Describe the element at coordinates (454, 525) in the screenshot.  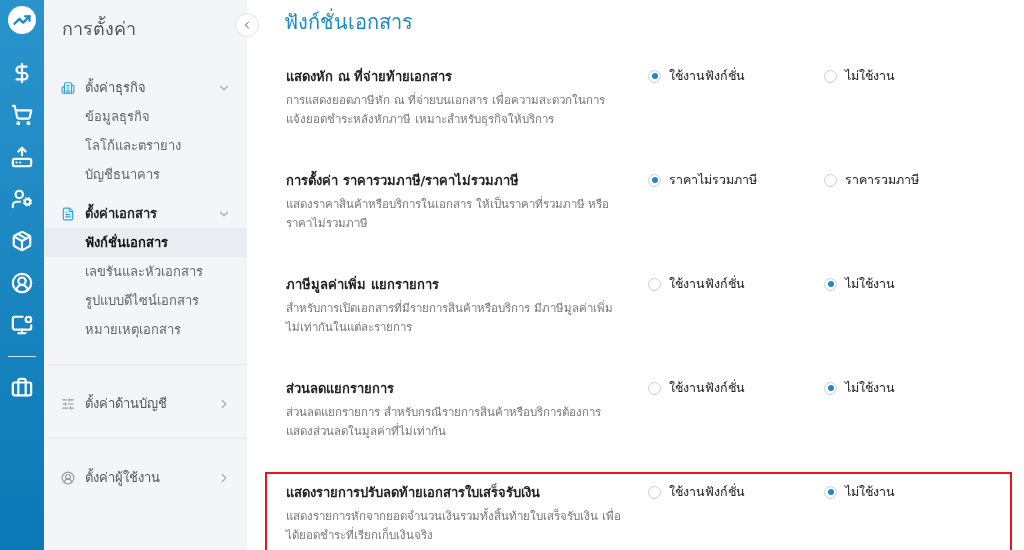
I see `setting-description: แสดงรายการหักจากยอดจำนวนเงินรวมทั้งสิ้นท้ายใบเสร็จรับเงิน เพื่อได้ยอดชำระที่เรียกเก็บเงินจริง` at that location.